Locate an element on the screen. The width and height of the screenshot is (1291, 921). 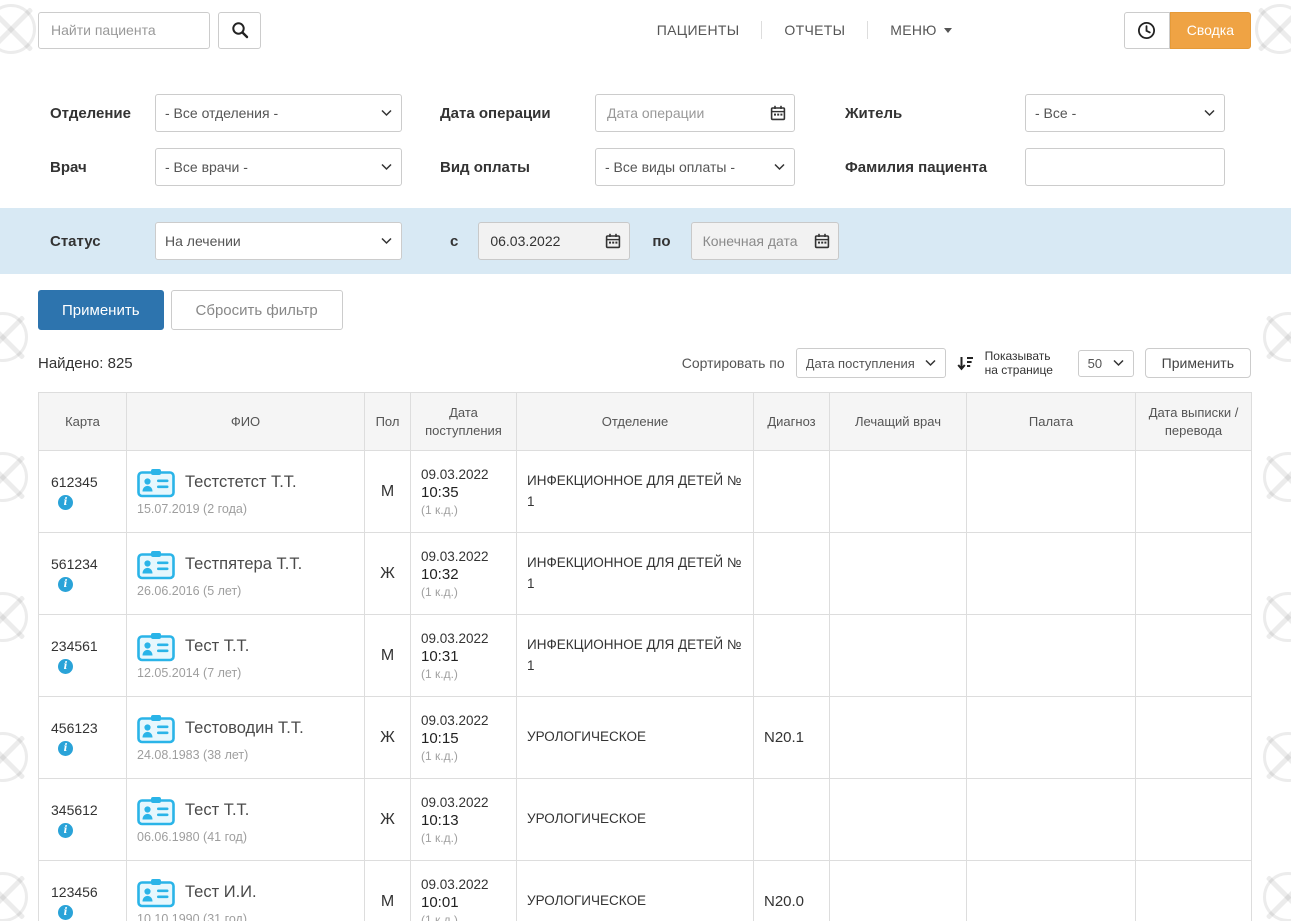
patient-name: Тест И.И. is located at coordinates (221, 892).